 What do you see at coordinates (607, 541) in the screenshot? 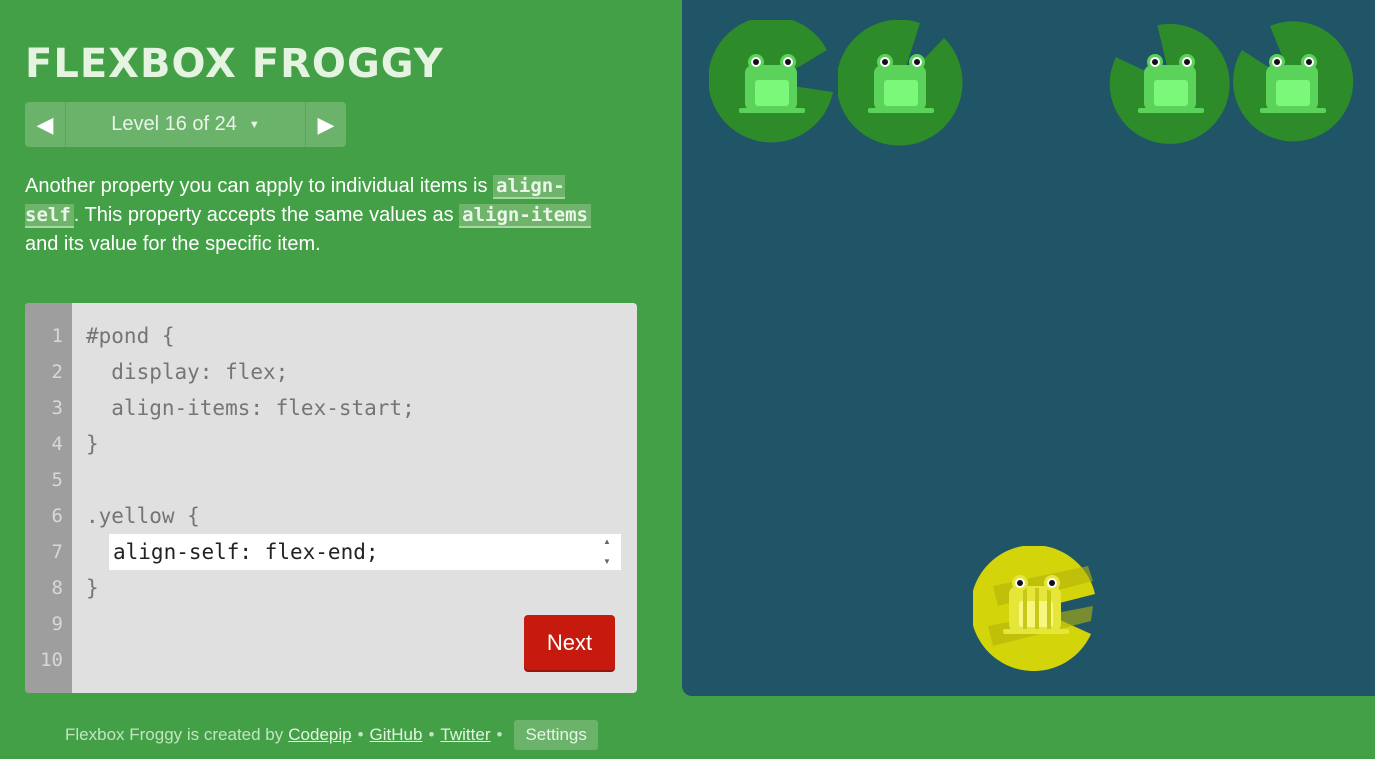
I see `triangle-up-icon: ▲` at bounding box center [607, 541].